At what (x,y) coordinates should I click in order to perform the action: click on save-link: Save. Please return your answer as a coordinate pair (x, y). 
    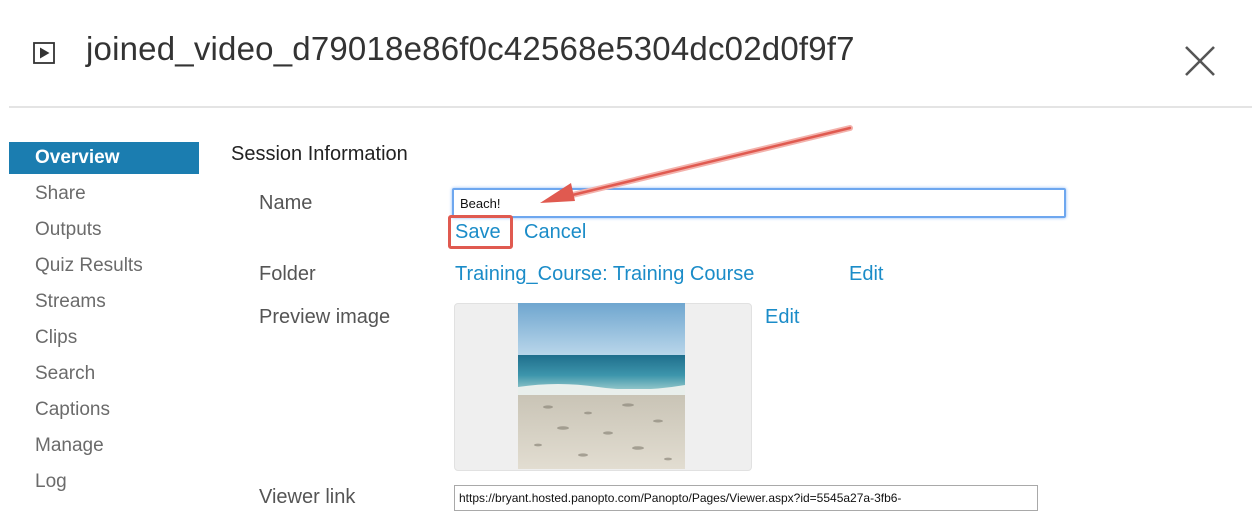
    Looking at the image, I should click on (478, 232).